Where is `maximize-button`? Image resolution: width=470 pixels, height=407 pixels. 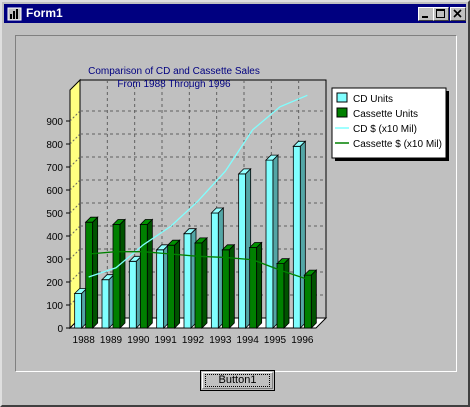 maximize-button is located at coordinates (441, 14).